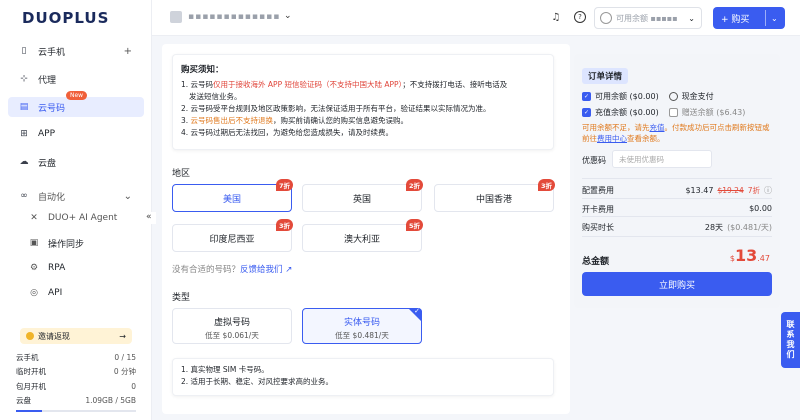 This screenshot has height=420, width=800. Describe the element at coordinates (76, 372) in the screenshot. I see `stat-row: 临时开机 0 分钟` at that location.